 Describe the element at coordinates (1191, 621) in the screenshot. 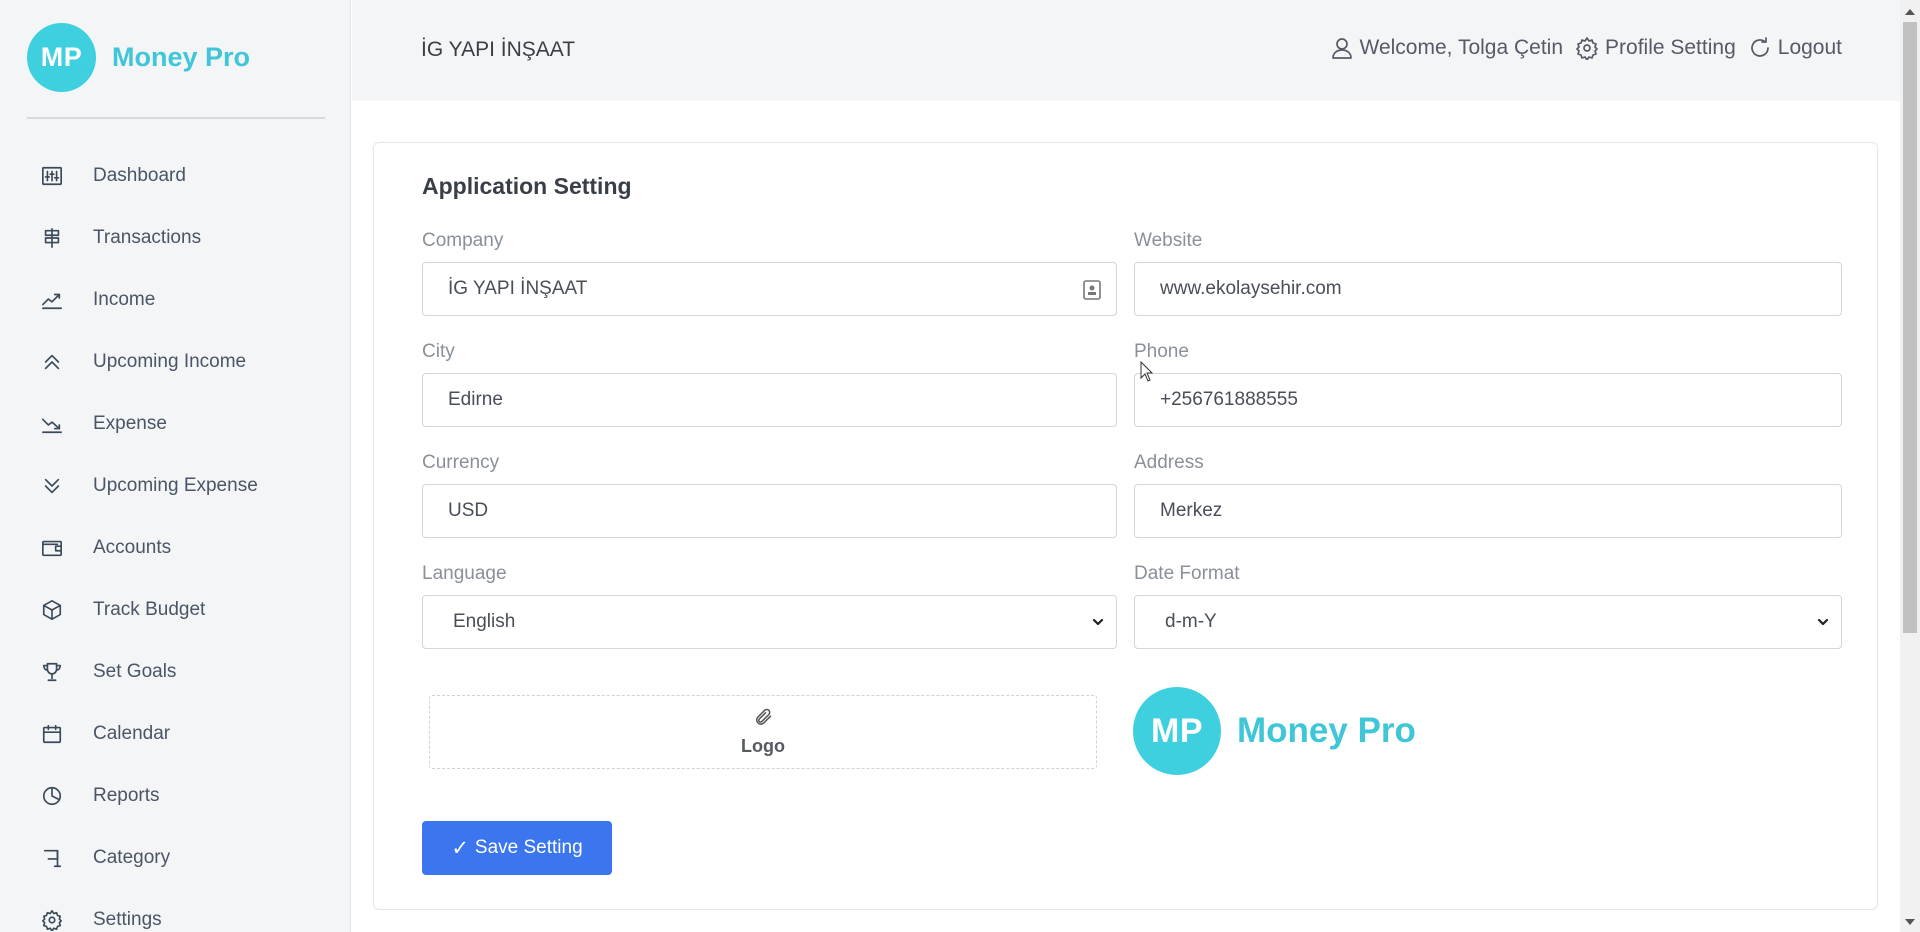

I see `date-format-value: d-m-Y` at that location.